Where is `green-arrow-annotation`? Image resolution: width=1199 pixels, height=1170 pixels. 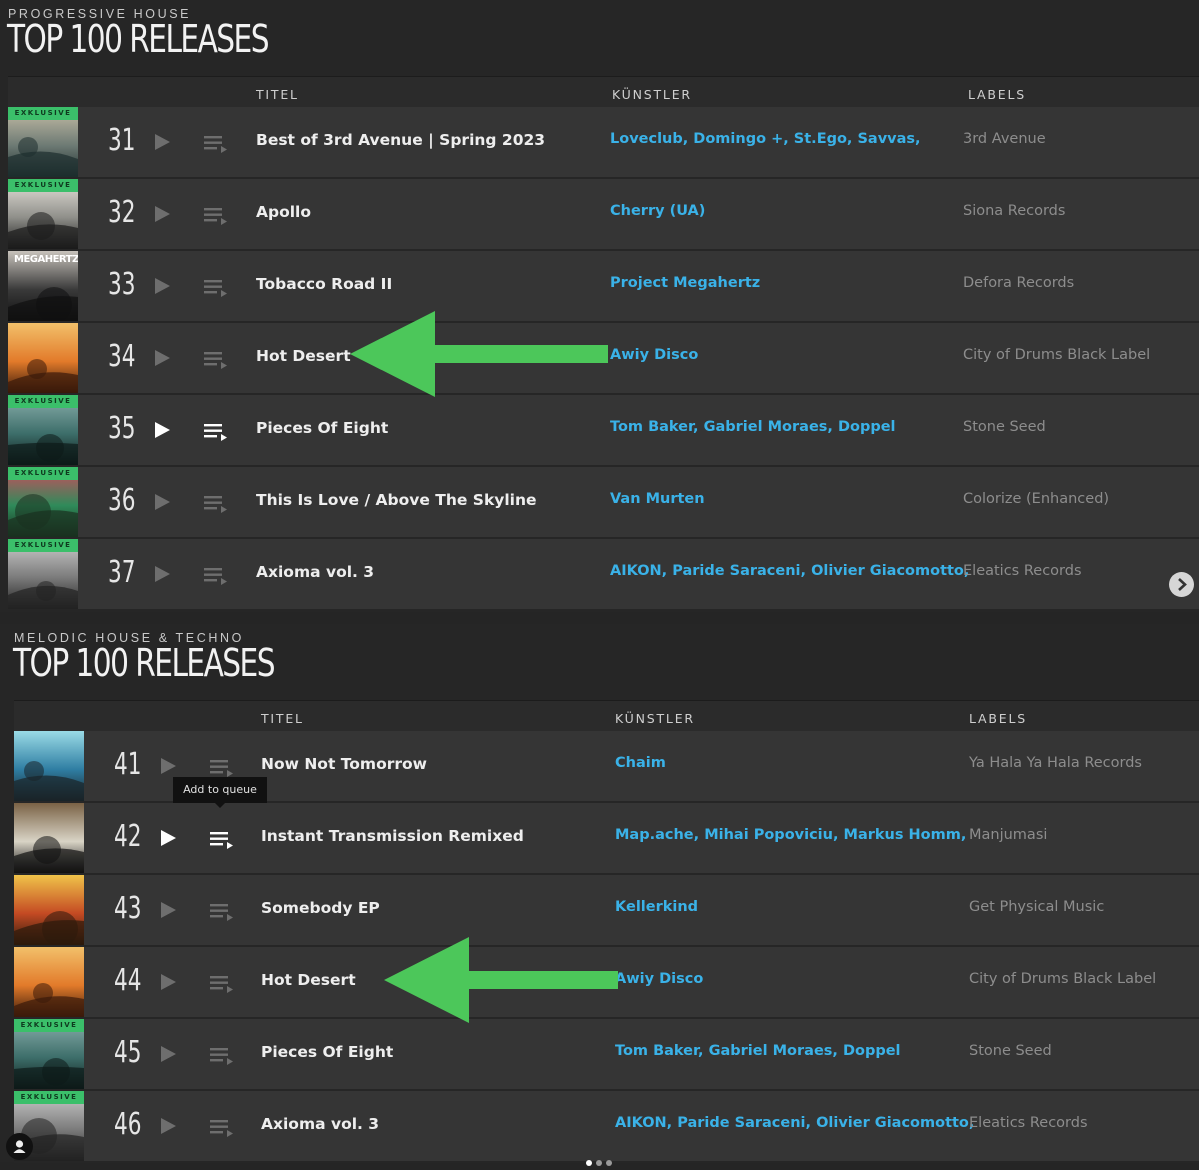 green-arrow-annotation is located at coordinates (479, 354).